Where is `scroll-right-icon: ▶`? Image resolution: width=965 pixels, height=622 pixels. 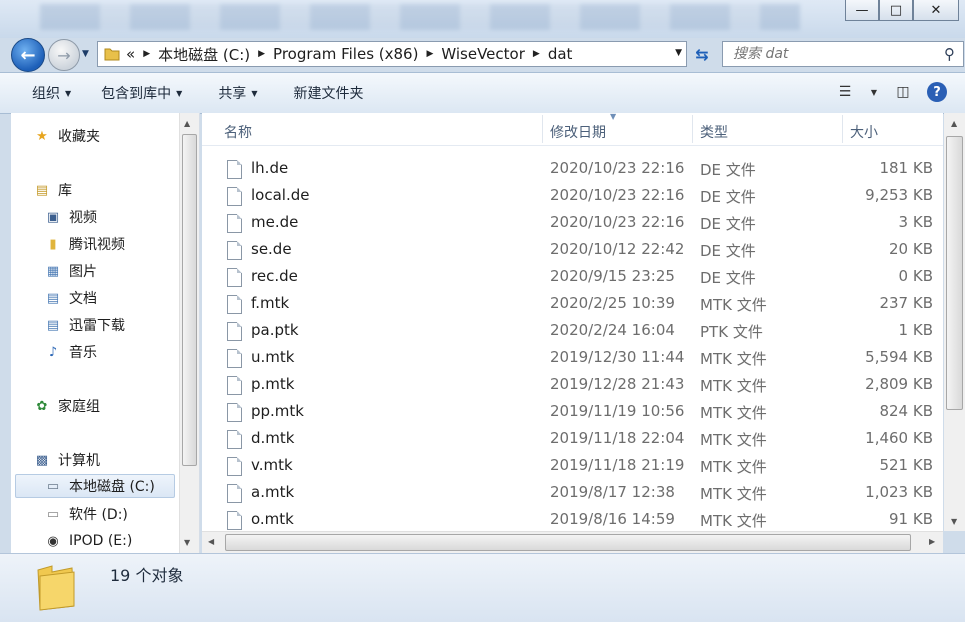 scroll-right-icon: ▶ is located at coordinates (932, 541).